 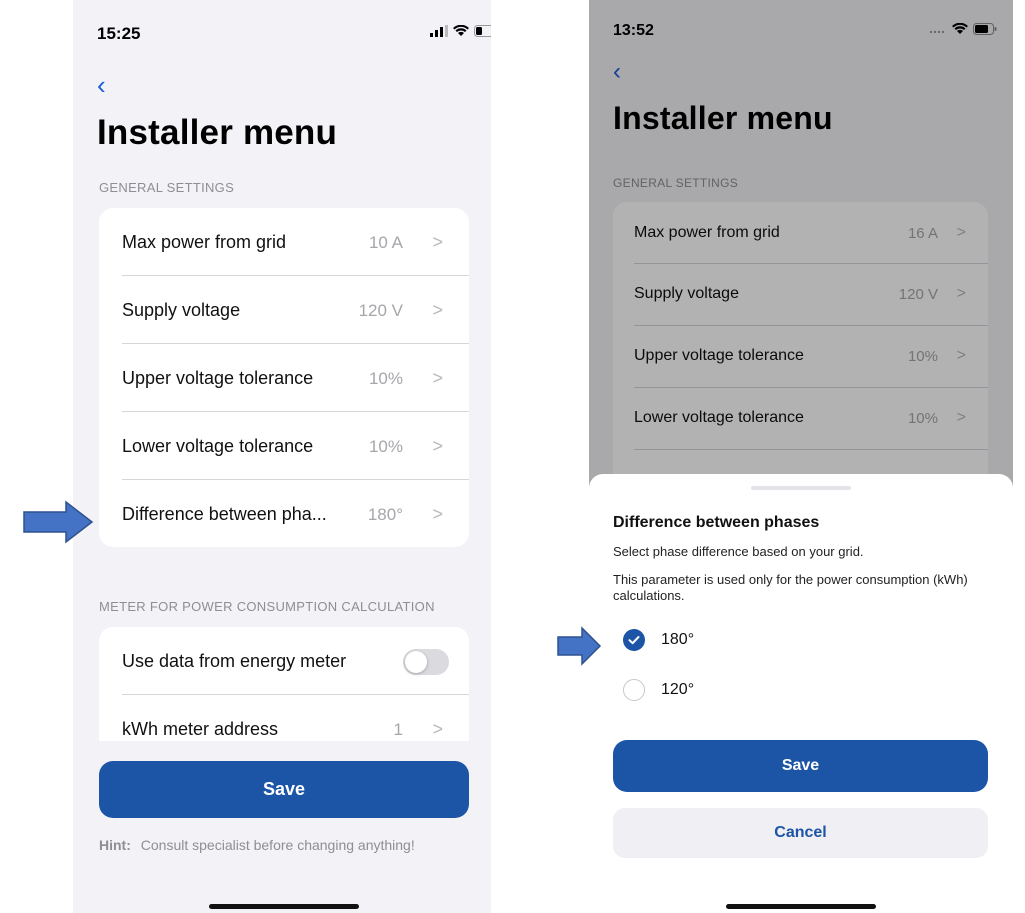 I want to click on setting-value: 10 A, so click(x=385, y=242).